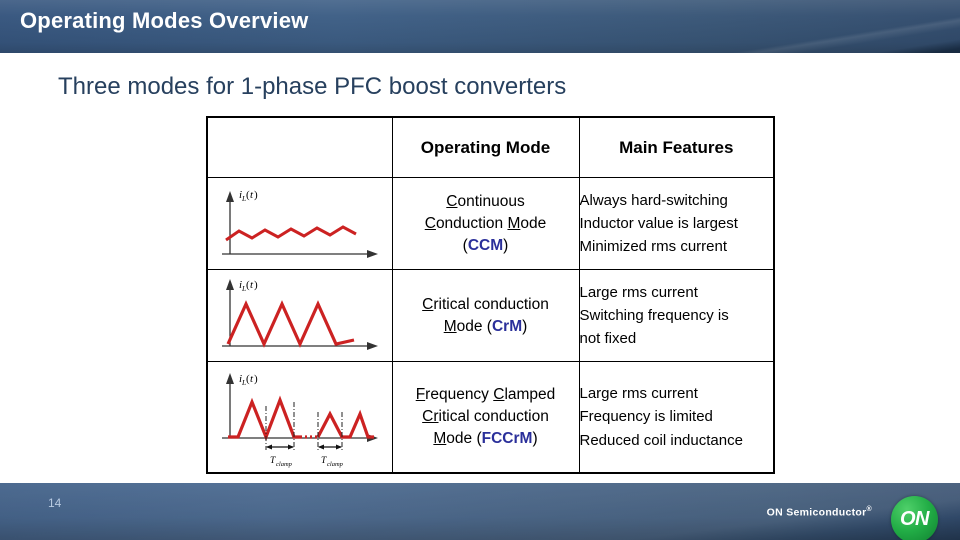  I want to click on mode-text-2: ode, so click(471, 326).